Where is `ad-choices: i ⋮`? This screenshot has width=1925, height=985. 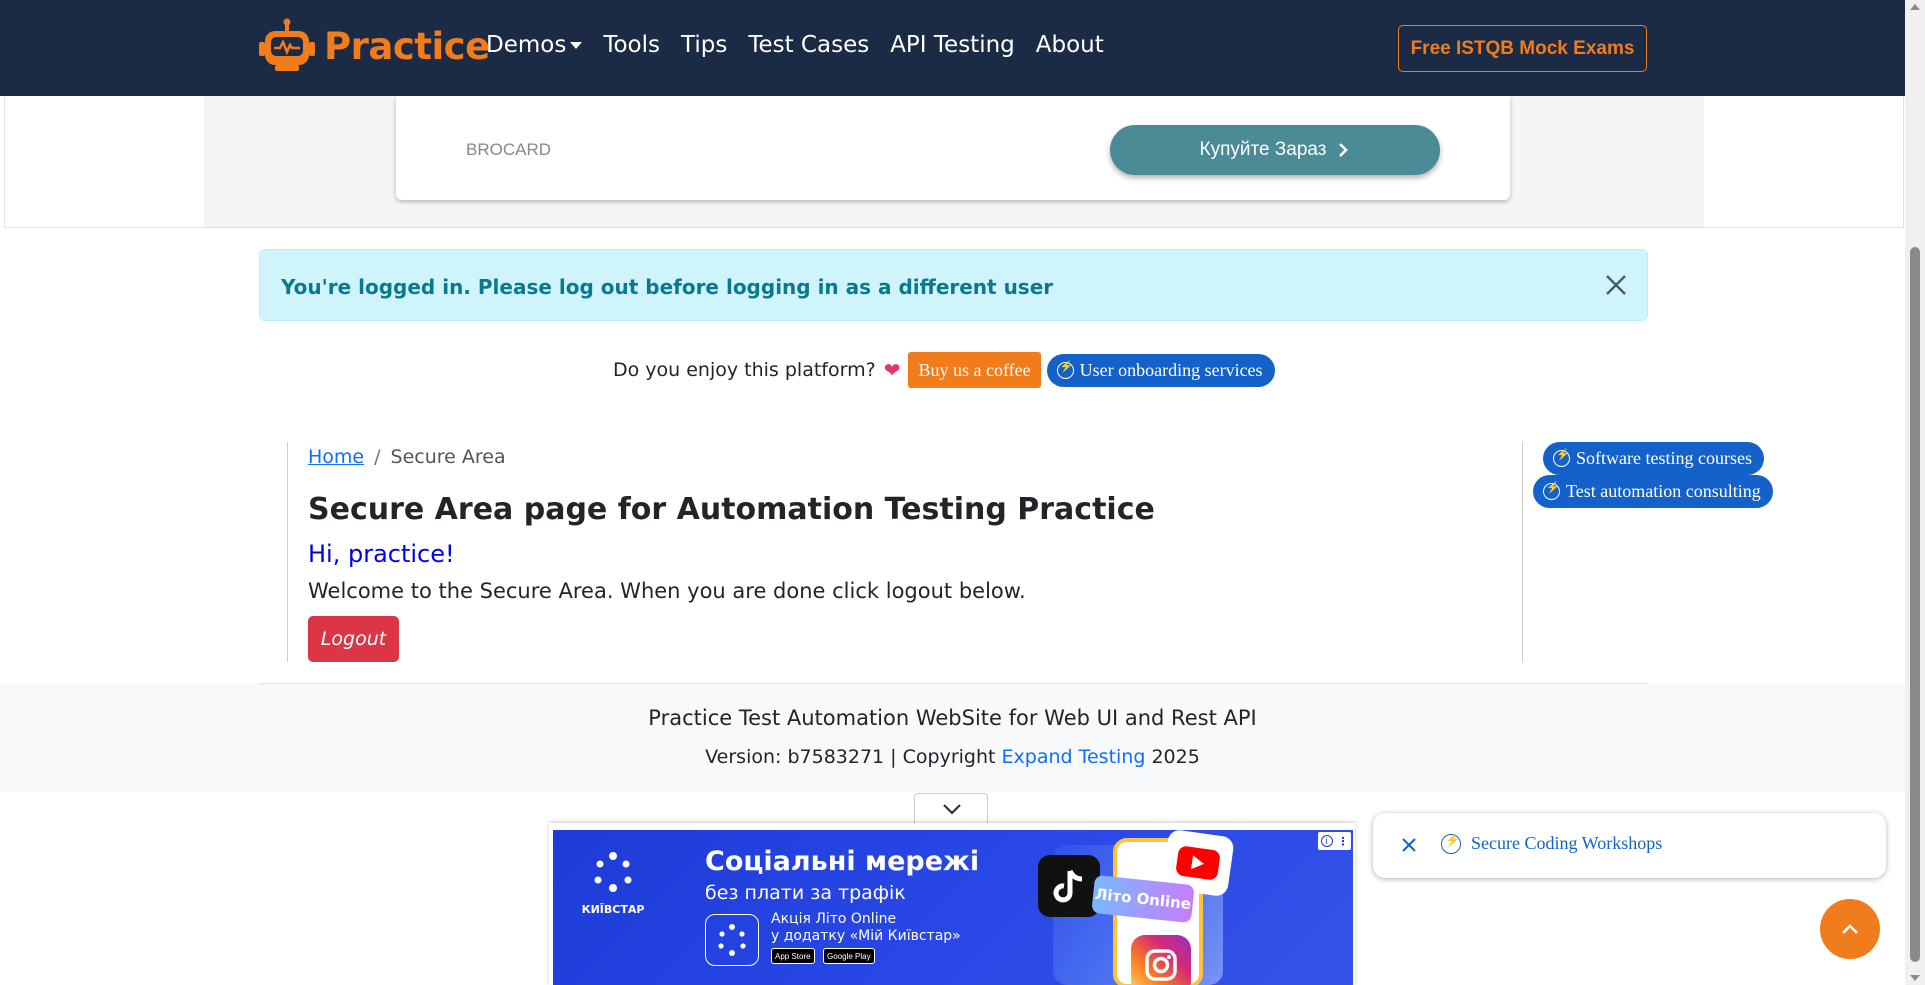
ad-choices: i ⋮ is located at coordinates (1334, 841).